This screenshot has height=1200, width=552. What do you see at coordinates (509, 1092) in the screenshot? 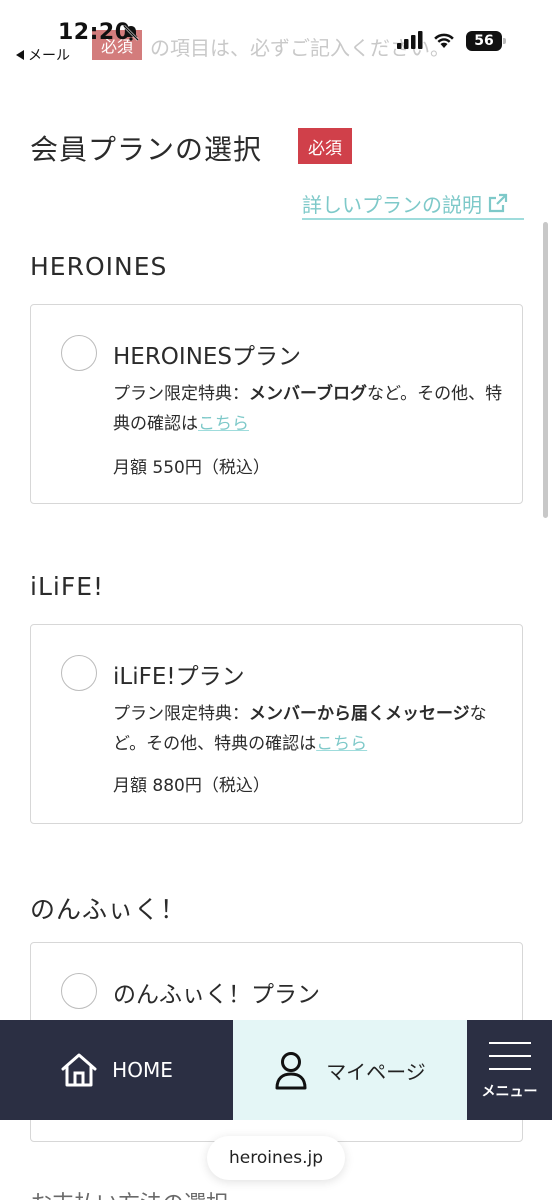
I see `nav-menu-label: メニュー` at bounding box center [509, 1092].